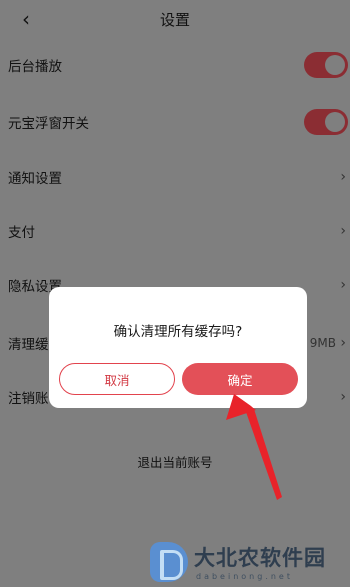  I want to click on watermark-b-icon, so click(169, 562).